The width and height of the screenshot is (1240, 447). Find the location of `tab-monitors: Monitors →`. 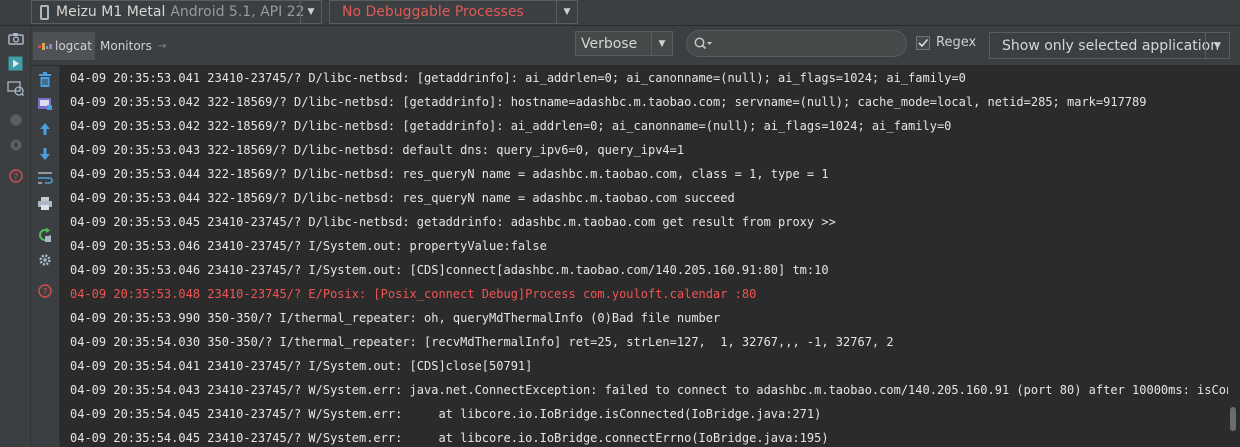

tab-monitors: Monitors → is located at coordinates (133, 46).